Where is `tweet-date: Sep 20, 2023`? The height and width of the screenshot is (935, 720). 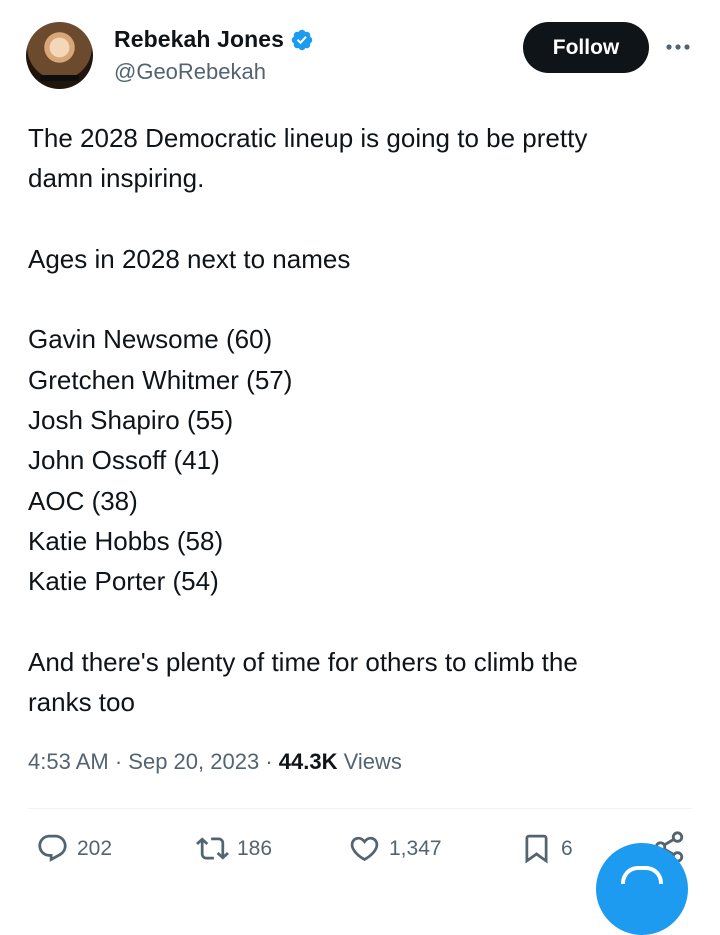 tweet-date: Sep 20, 2023 is located at coordinates (193, 761).